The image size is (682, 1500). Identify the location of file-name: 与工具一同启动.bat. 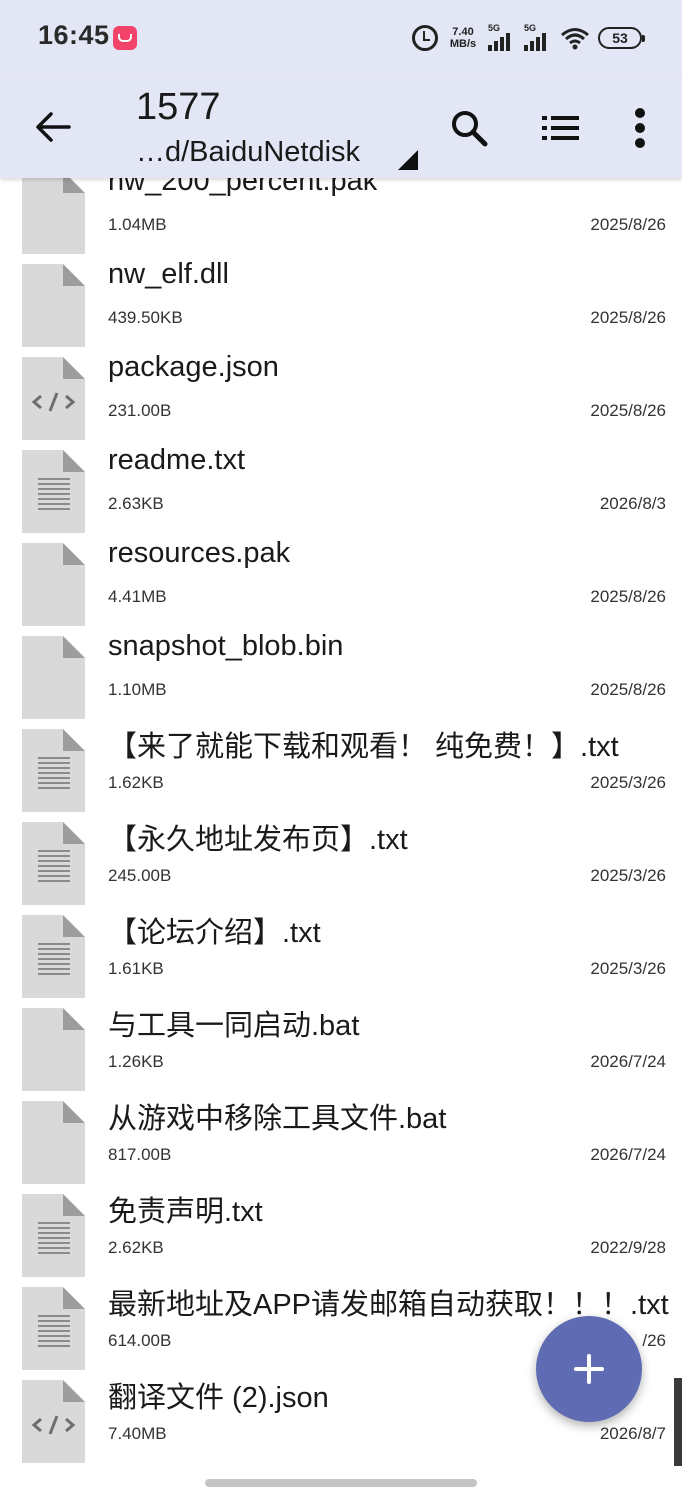
(234, 1026).